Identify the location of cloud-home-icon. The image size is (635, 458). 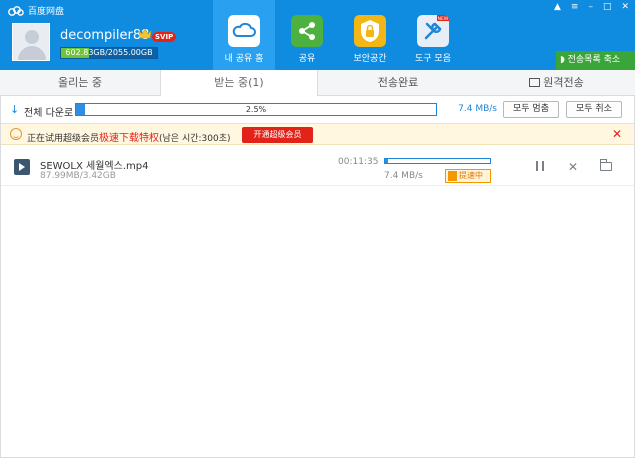
(244, 31).